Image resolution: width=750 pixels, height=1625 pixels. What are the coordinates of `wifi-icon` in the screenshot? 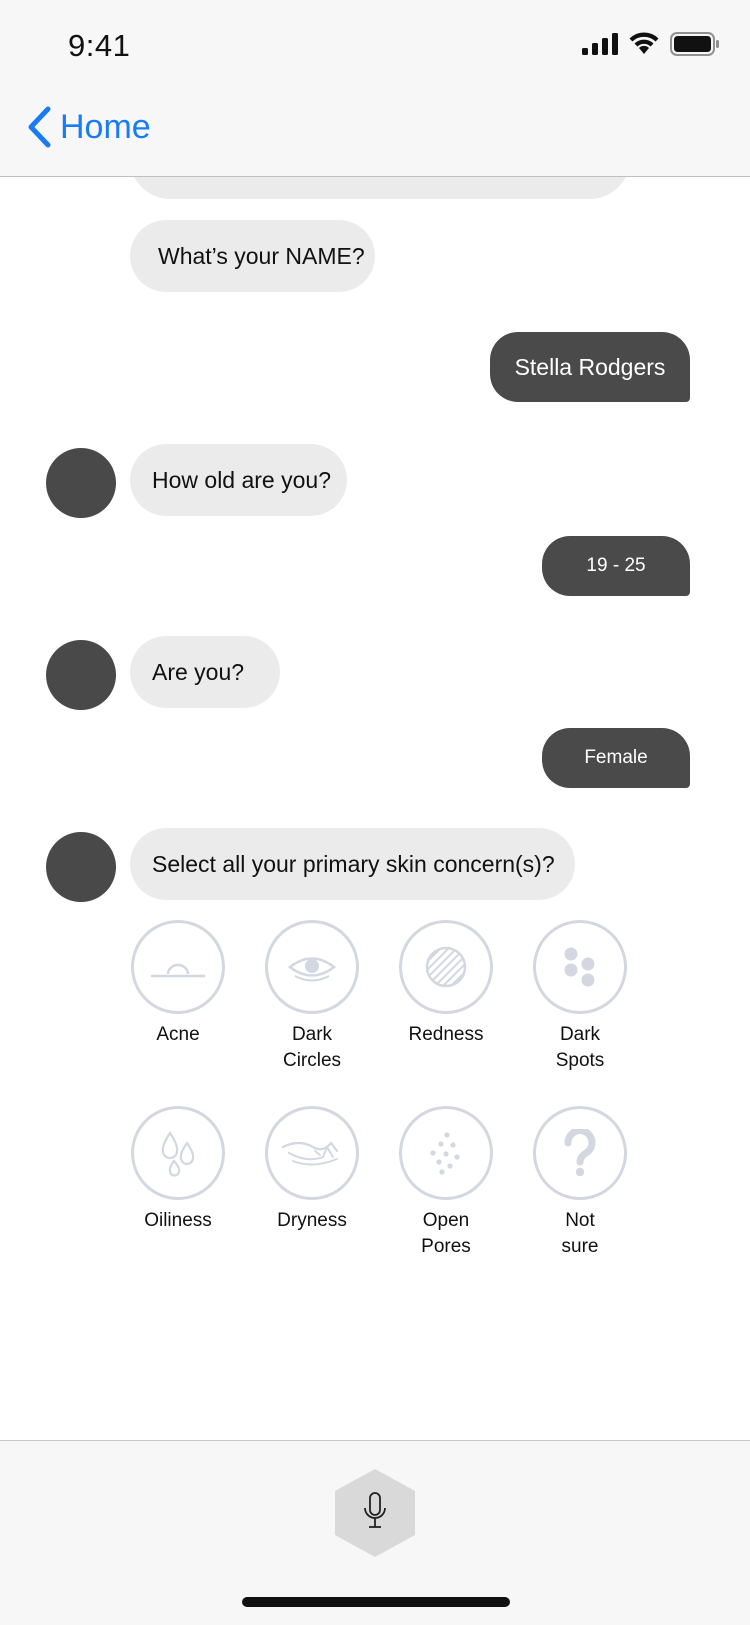 It's located at (644, 43).